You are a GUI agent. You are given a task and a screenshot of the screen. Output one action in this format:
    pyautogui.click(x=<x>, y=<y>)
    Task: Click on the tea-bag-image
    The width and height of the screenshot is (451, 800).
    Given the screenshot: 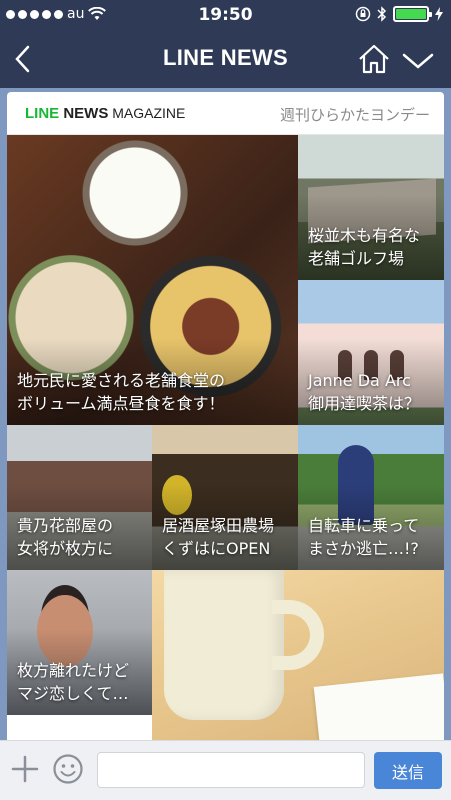 What is the action you would take?
    pyautogui.click(x=378, y=709)
    